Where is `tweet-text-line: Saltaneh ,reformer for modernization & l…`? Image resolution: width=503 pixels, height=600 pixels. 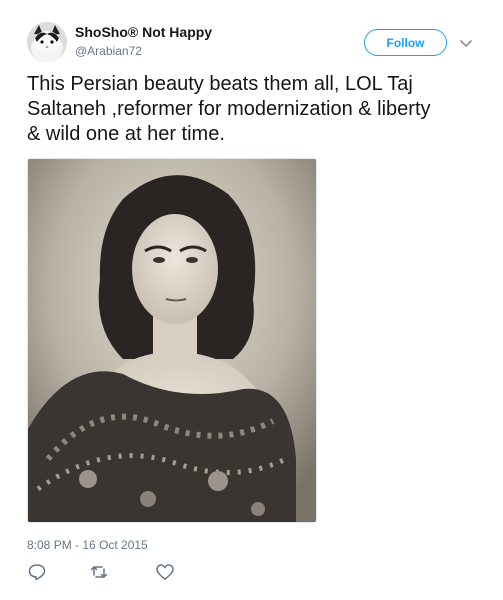 tweet-text-line: Saltaneh ,reformer for modernization & l… is located at coordinates (229, 109).